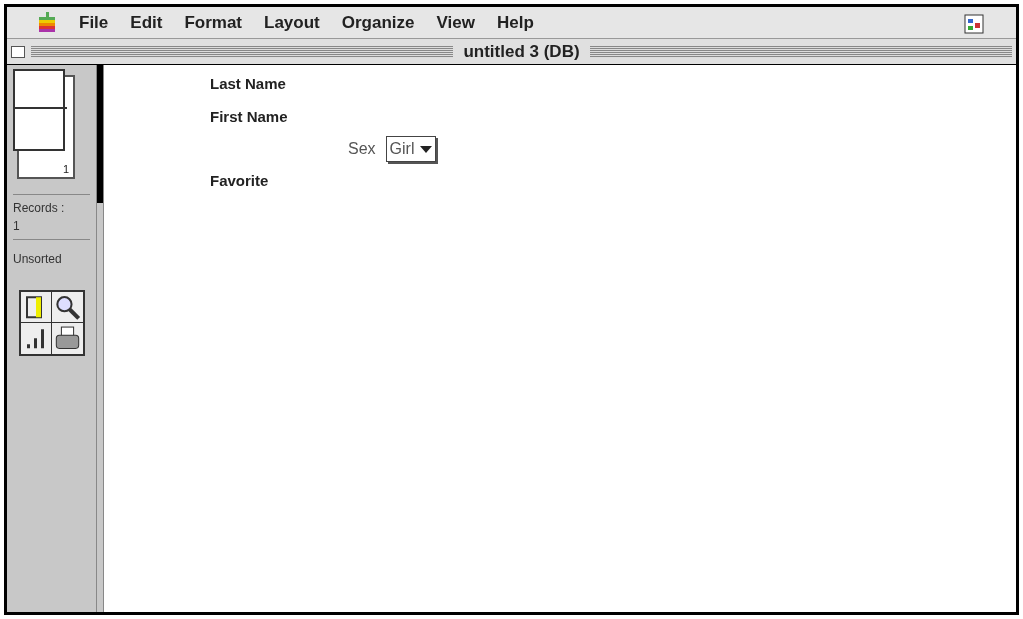 This screenshot has width=1023, height=619. I want to click on field-label: Sex, so click(362, 149).